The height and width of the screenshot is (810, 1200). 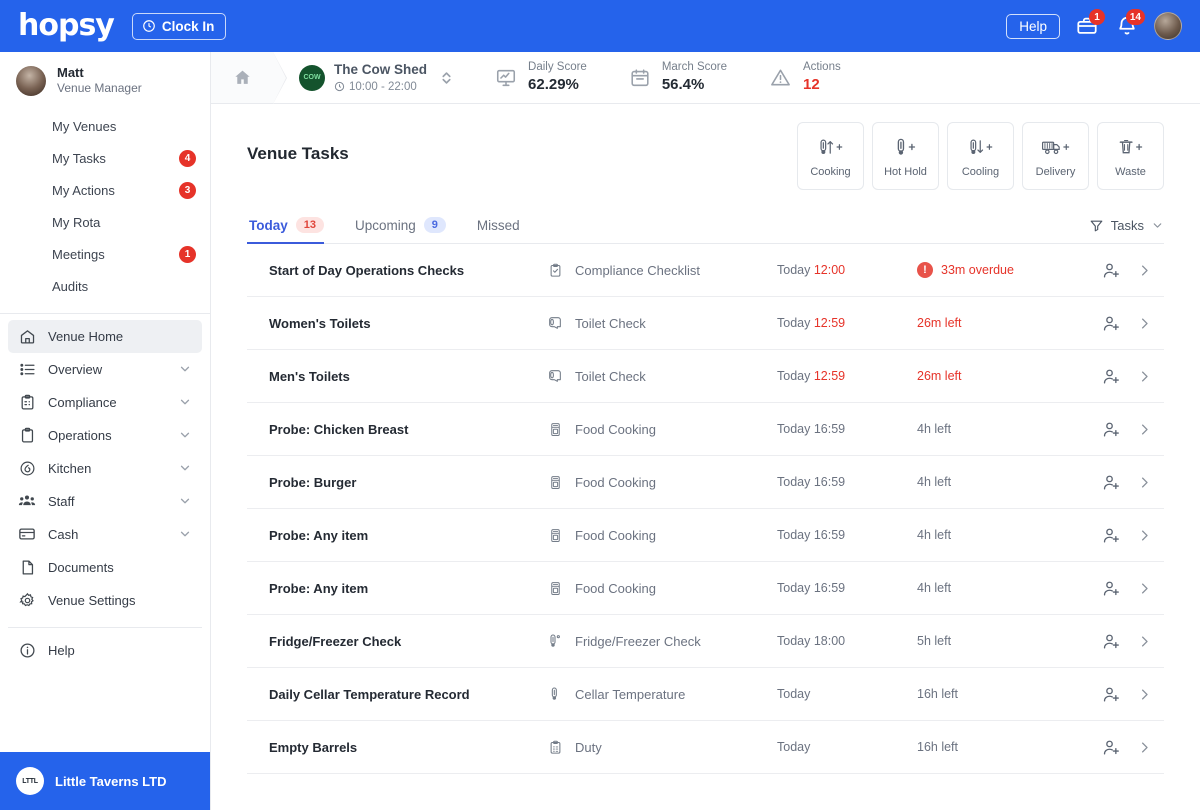 I want to click on task-status-label: 33m overdue, so click(x=977, y=270).